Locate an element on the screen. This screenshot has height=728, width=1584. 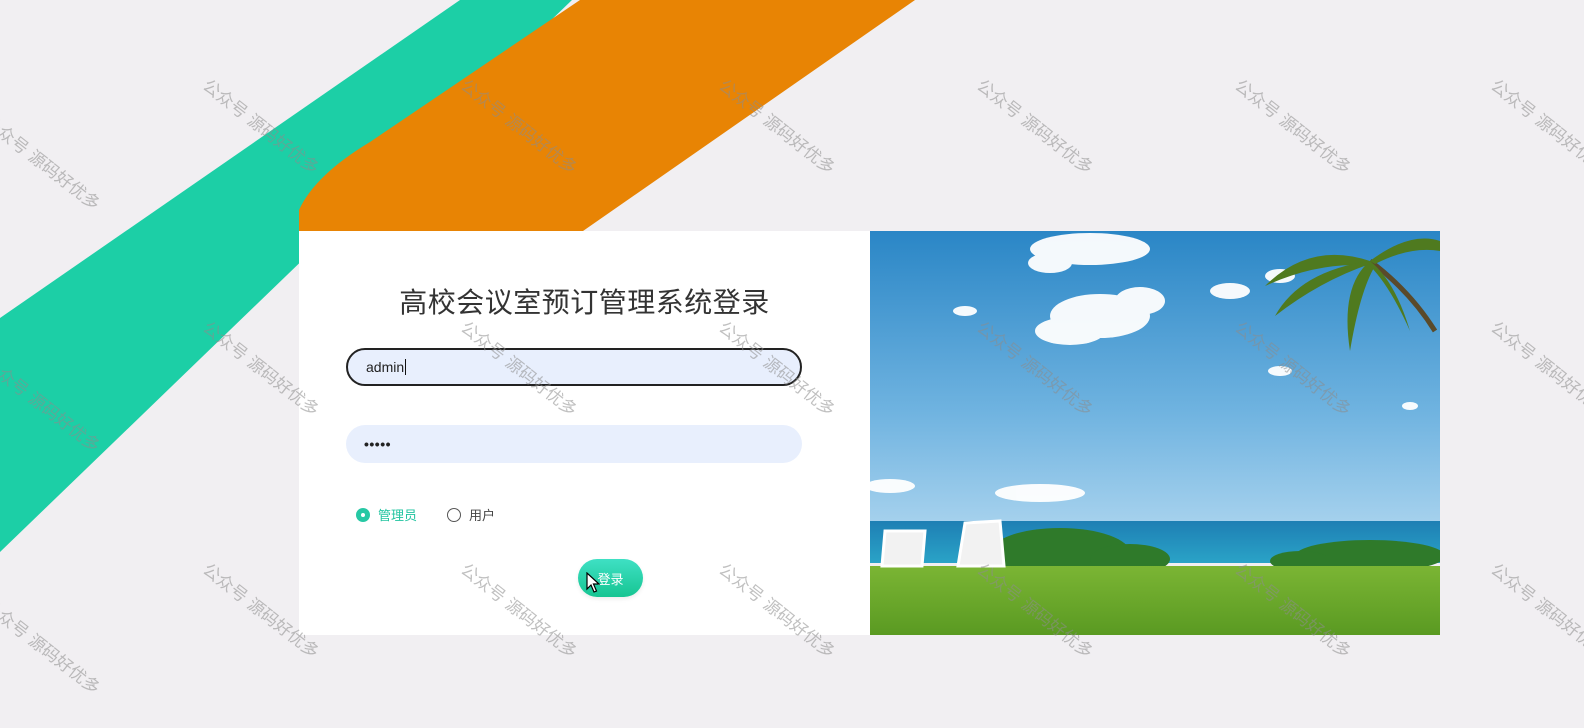
password-input: ••••• is located at coordinates (574, 444).